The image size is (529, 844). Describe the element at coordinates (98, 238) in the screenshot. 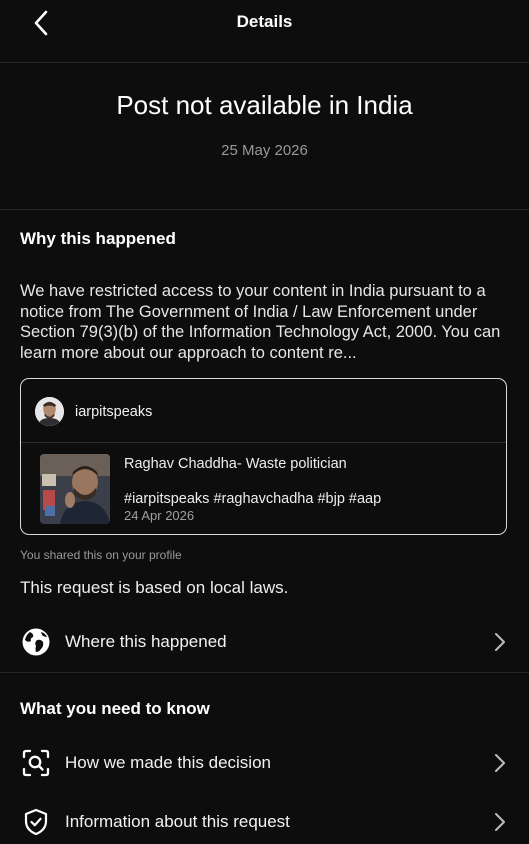

I see `why-heading: Why this happened` at that location.